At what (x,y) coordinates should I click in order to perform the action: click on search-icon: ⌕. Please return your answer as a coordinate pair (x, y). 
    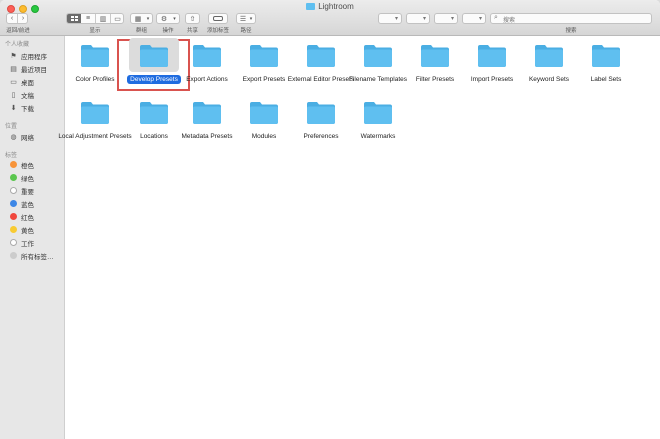
    Looking at the image, I should click on (496, 17).